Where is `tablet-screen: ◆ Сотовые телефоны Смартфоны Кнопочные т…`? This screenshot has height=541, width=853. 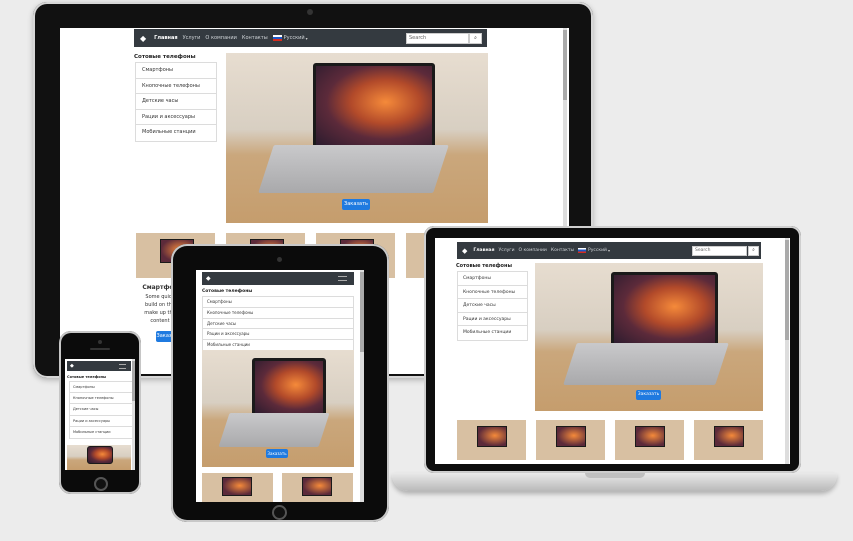 tablet-screen: ◆ Сотовые телефоны Смартфоны Кнопочные т… is located at coordinates (280, 386).